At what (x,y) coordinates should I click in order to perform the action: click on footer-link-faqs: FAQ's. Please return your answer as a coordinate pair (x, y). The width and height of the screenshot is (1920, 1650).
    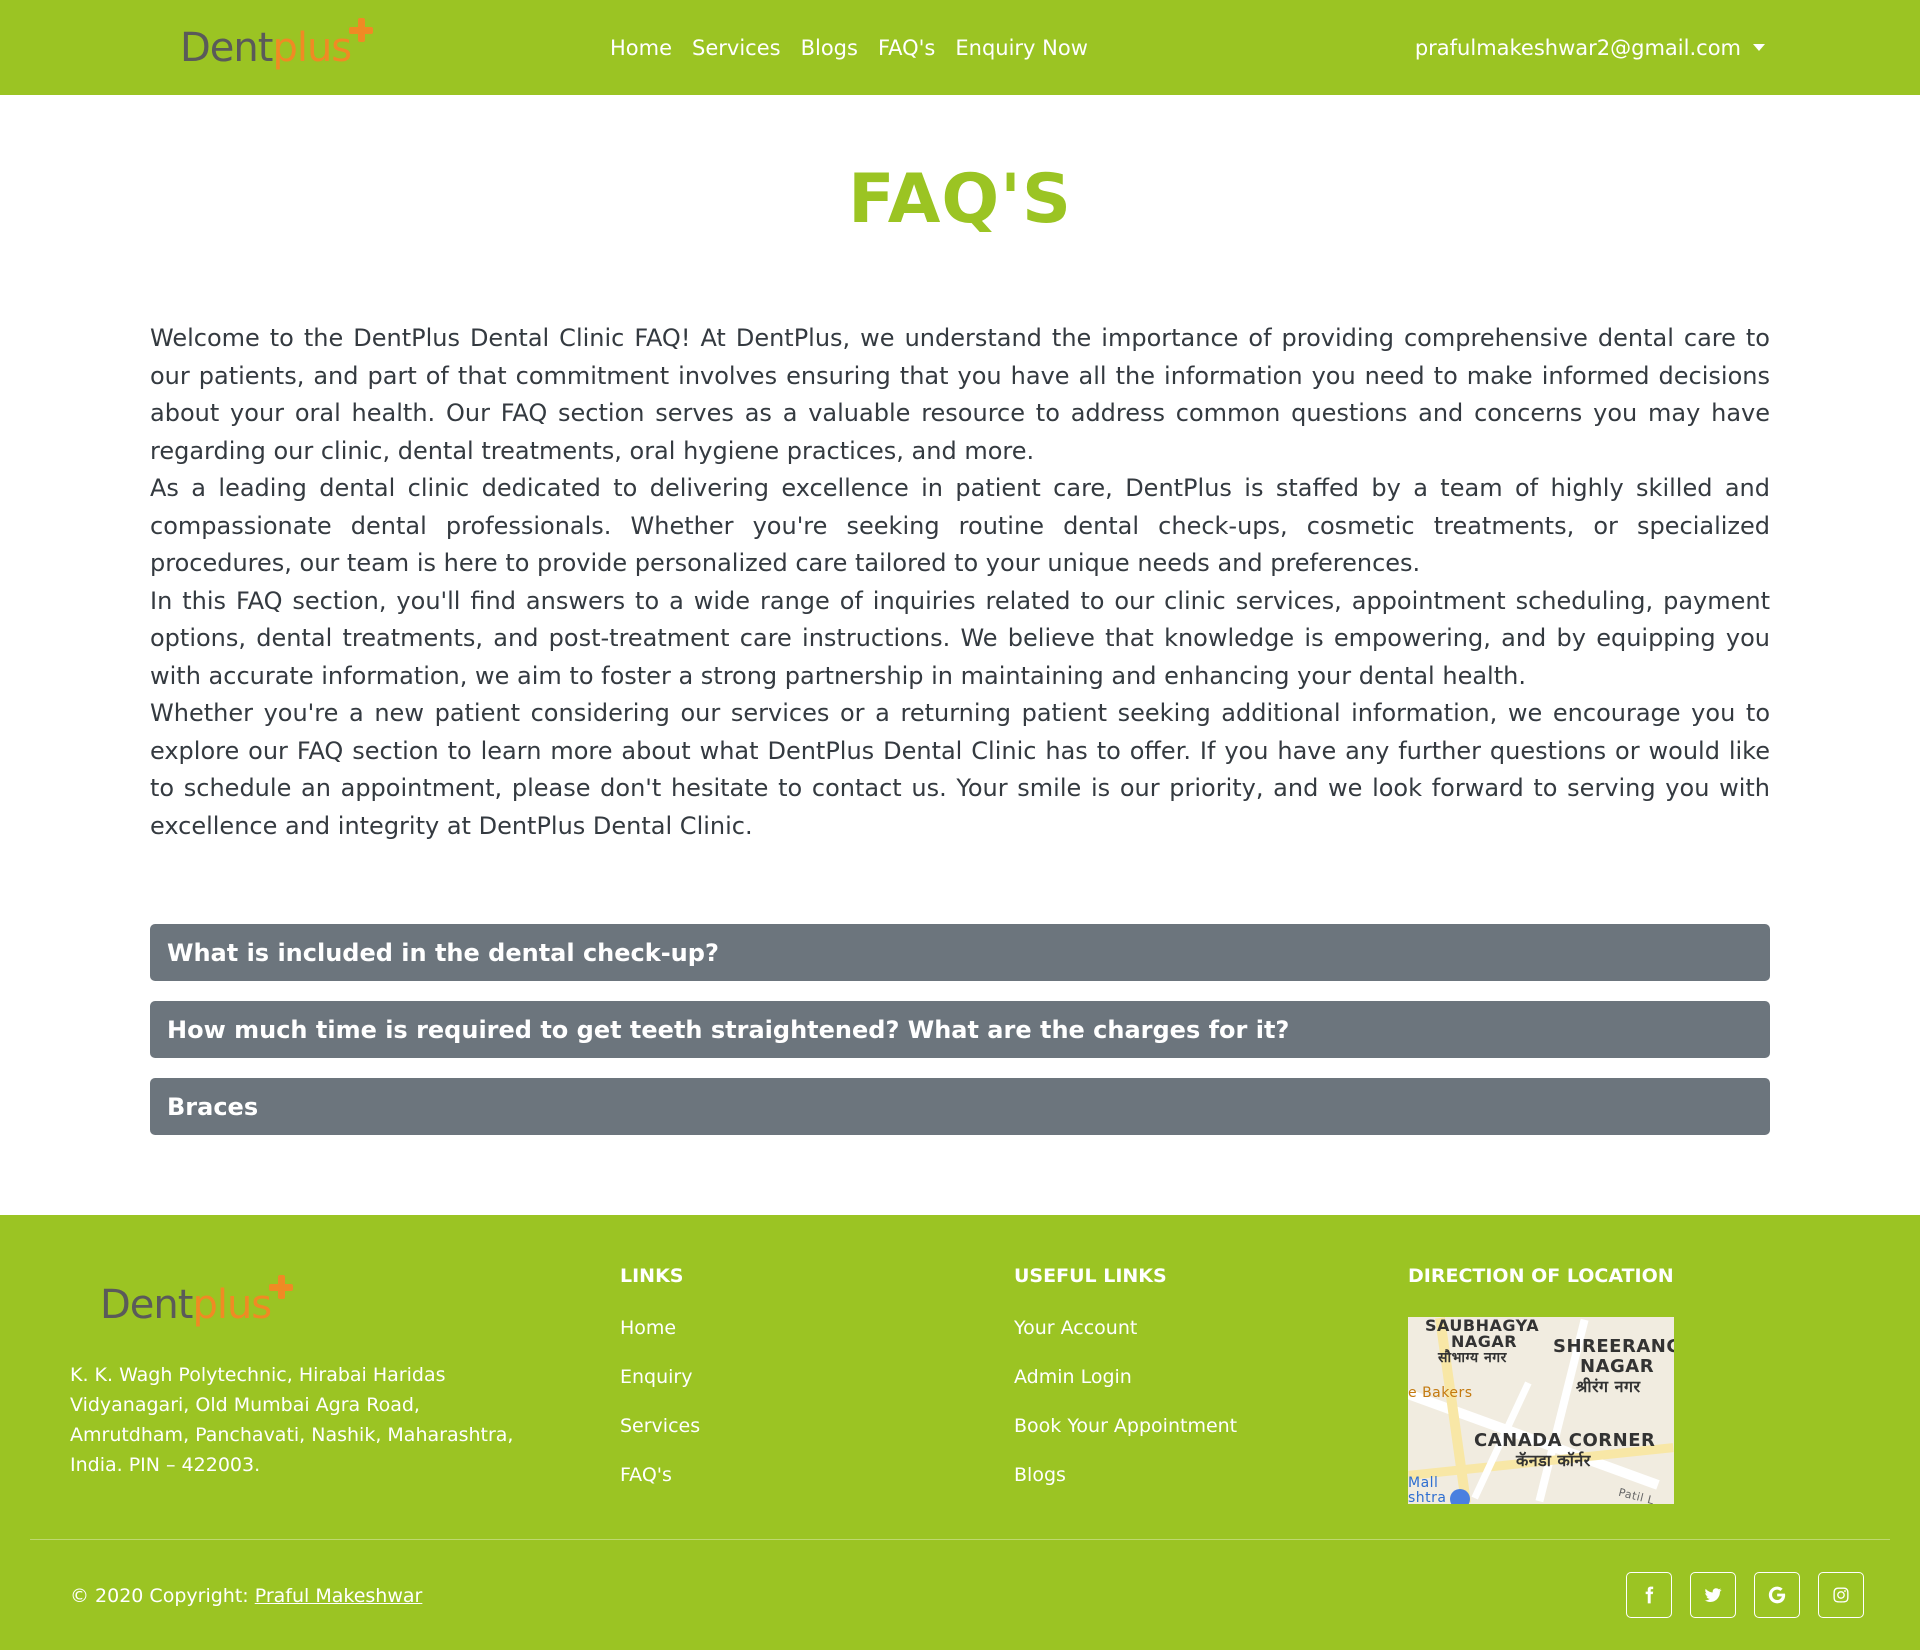
    Looking at the image, I should click on (660, 1475).